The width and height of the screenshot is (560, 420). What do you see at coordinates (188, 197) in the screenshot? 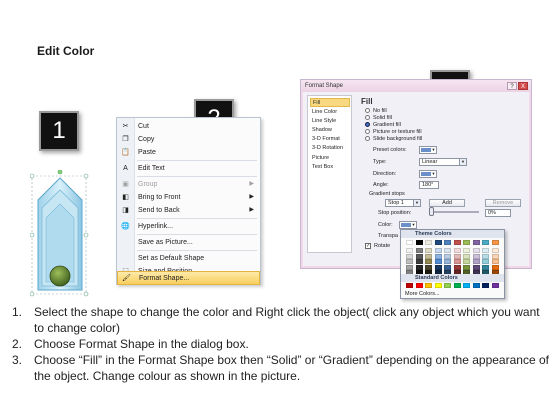
I see `menu-item-bring-to-front: ◧ Bring to Front ▶` at bounding box center [188, 197].